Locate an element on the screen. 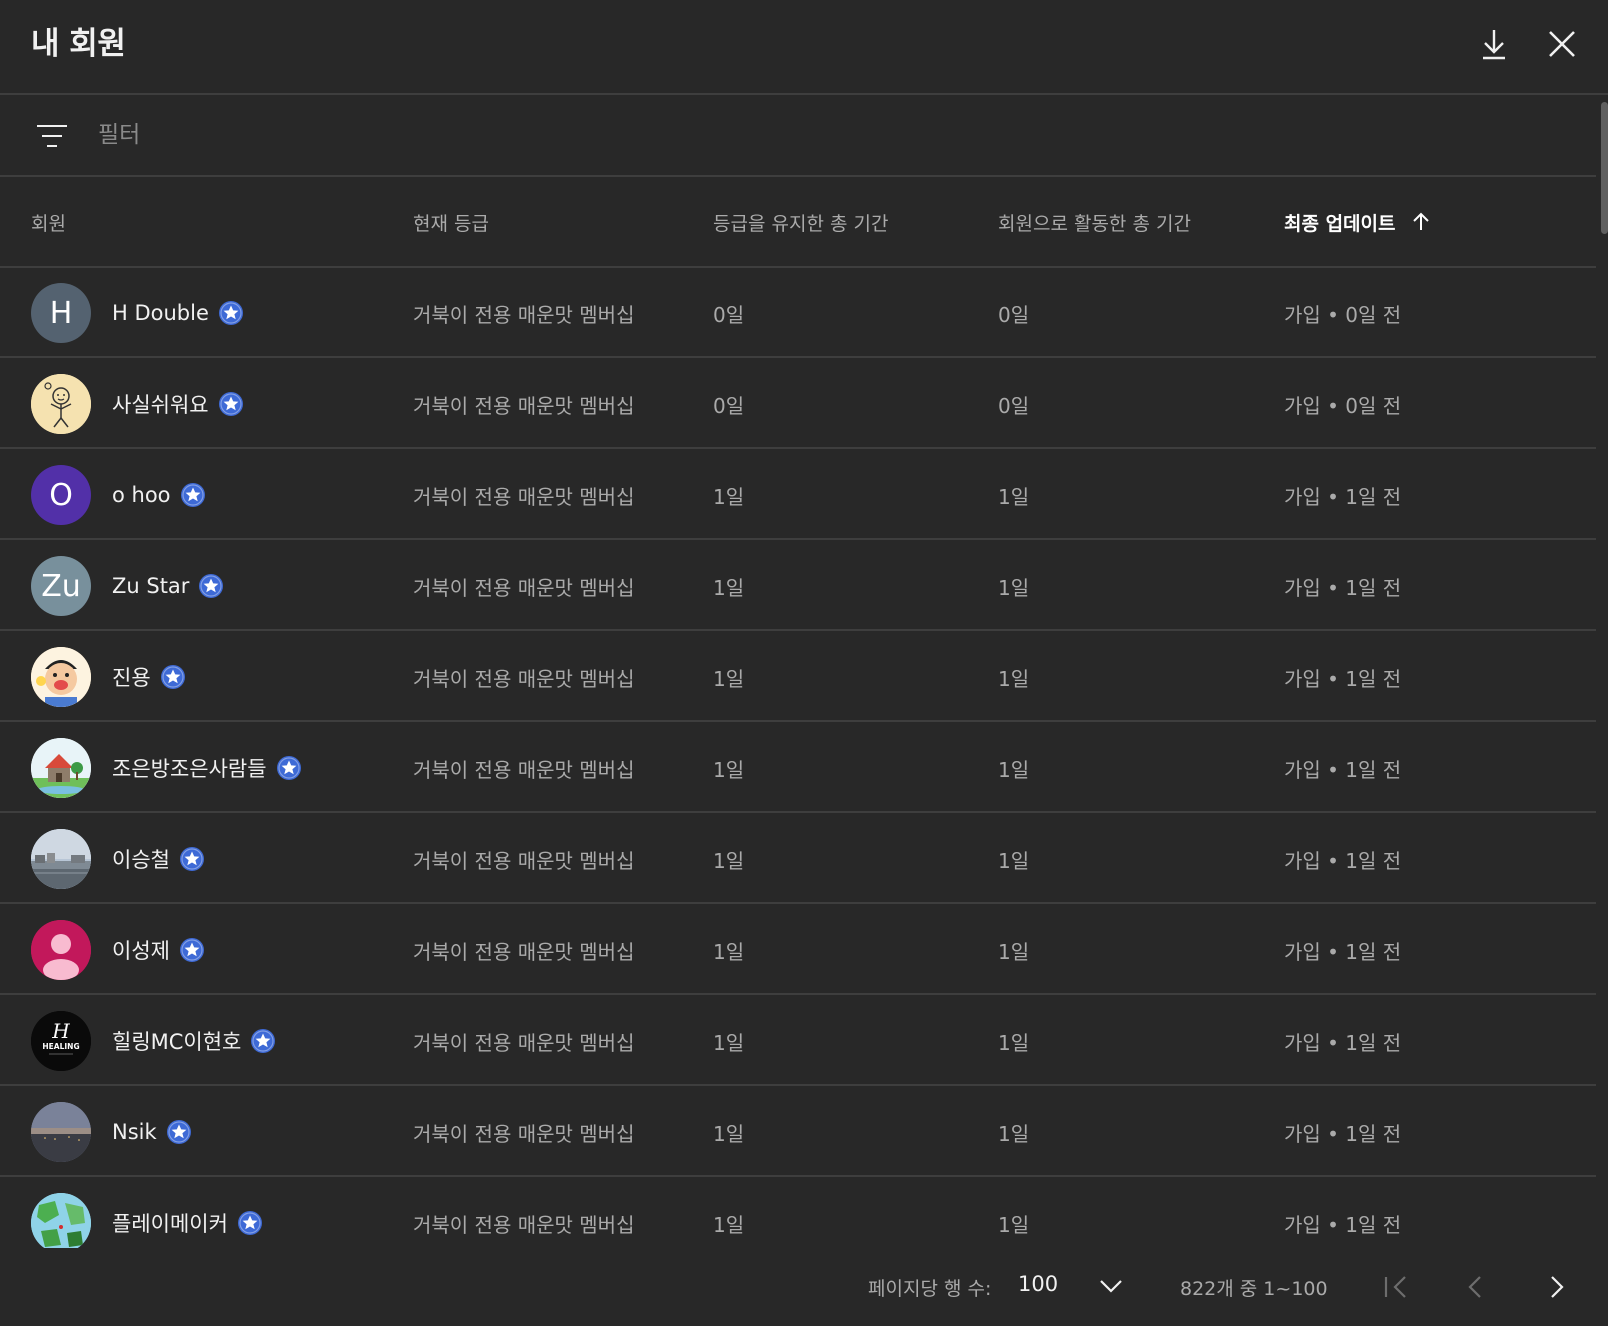 Image resolution: width=1608 pixels, height=1326 pixels. member-name-cell: Zu Star is located at coordinates (168, 586).